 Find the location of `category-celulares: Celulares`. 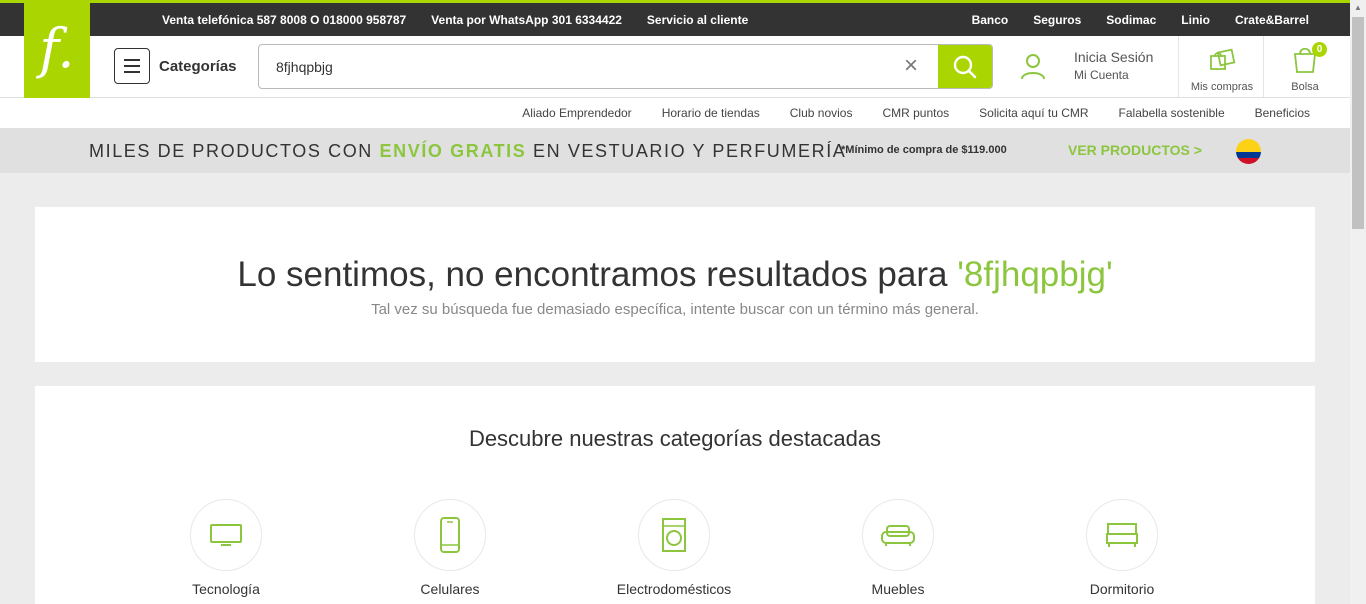

category-celulares: Celulares is located at coordinates (450, 548).